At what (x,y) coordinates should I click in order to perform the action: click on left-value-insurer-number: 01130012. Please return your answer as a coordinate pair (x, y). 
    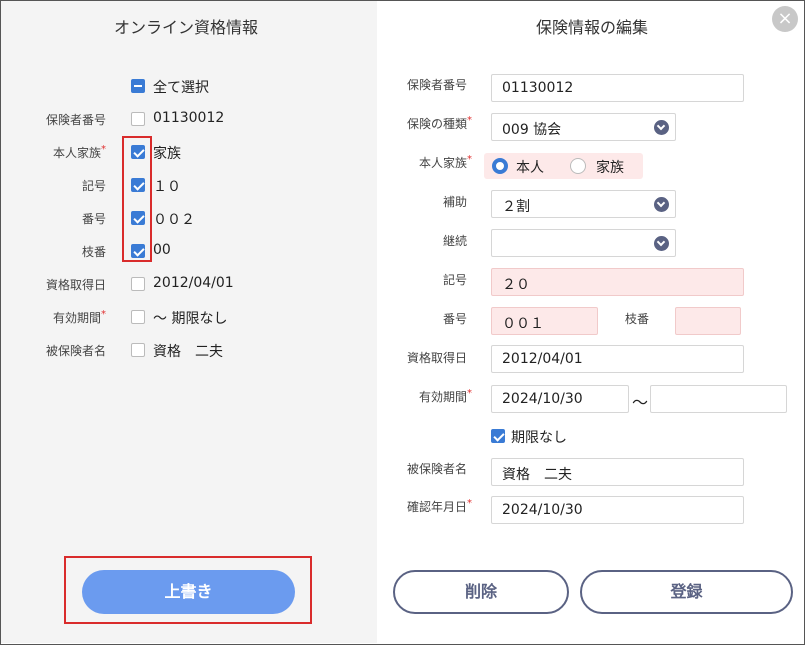
    Looking at the image, I should click on (189, 118).